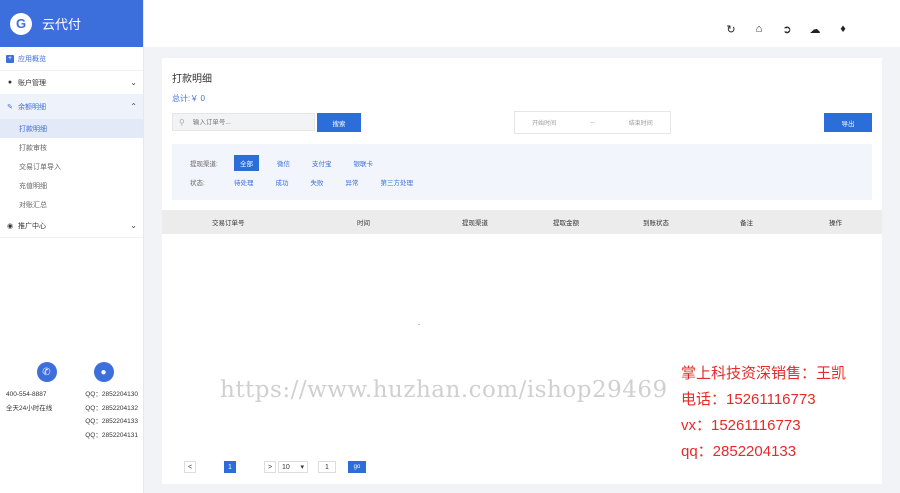 This screenshot has width=900, height=493. I want to click on channel-filter-label: 提现渠道:, so click(204, 164).